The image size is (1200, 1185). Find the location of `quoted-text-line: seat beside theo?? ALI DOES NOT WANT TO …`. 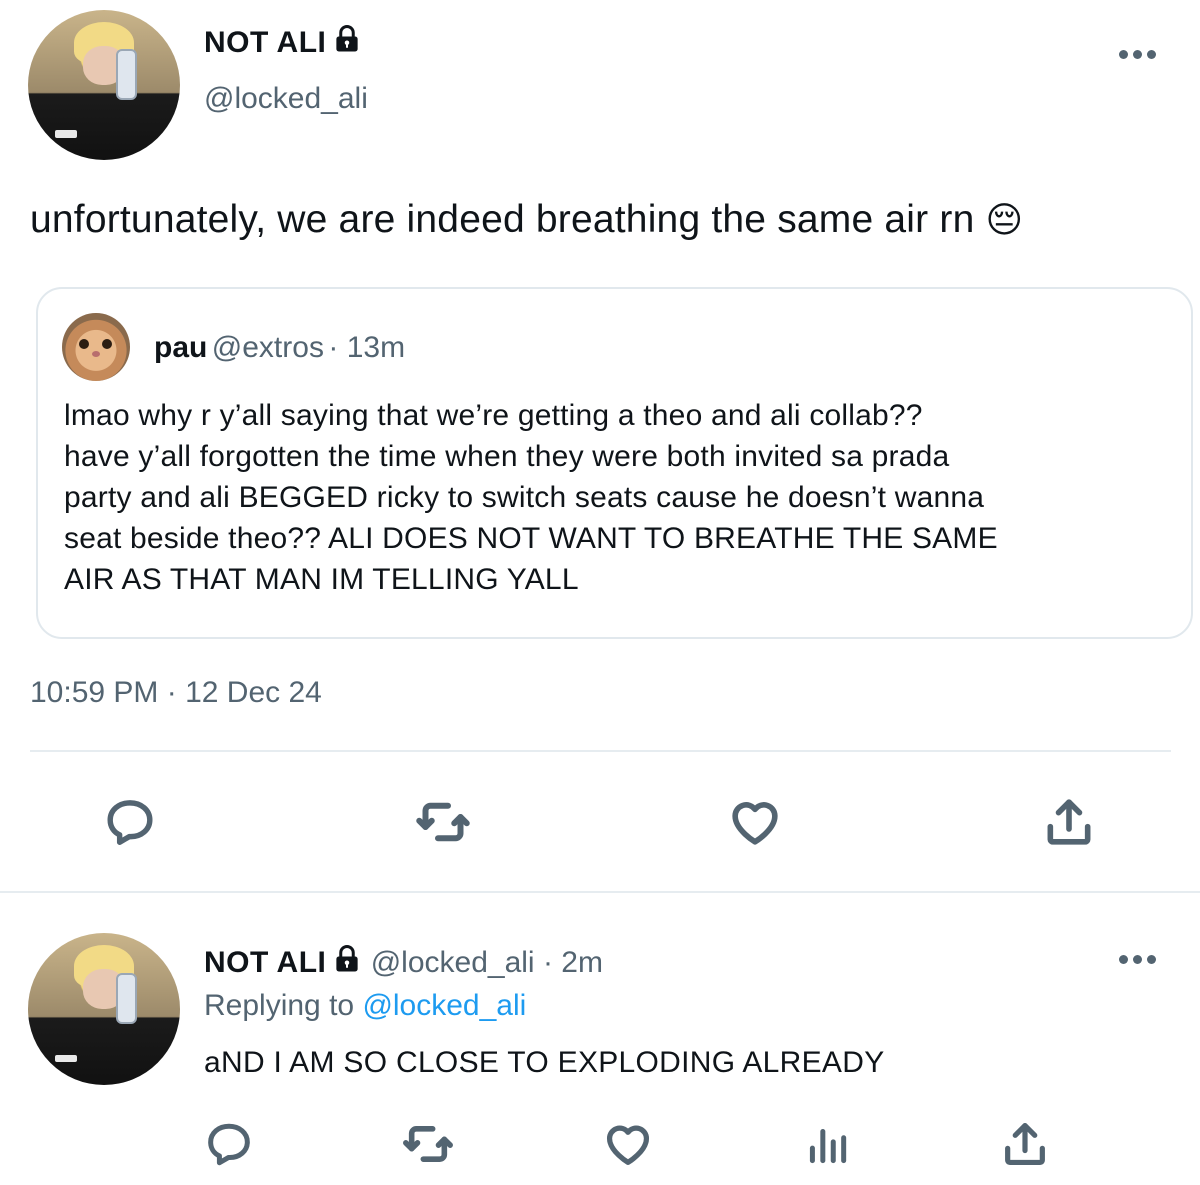

quoted-text-line: seat beside theo?? ALI DOES NOT WANT TO … is located at coordinates (531, 538).